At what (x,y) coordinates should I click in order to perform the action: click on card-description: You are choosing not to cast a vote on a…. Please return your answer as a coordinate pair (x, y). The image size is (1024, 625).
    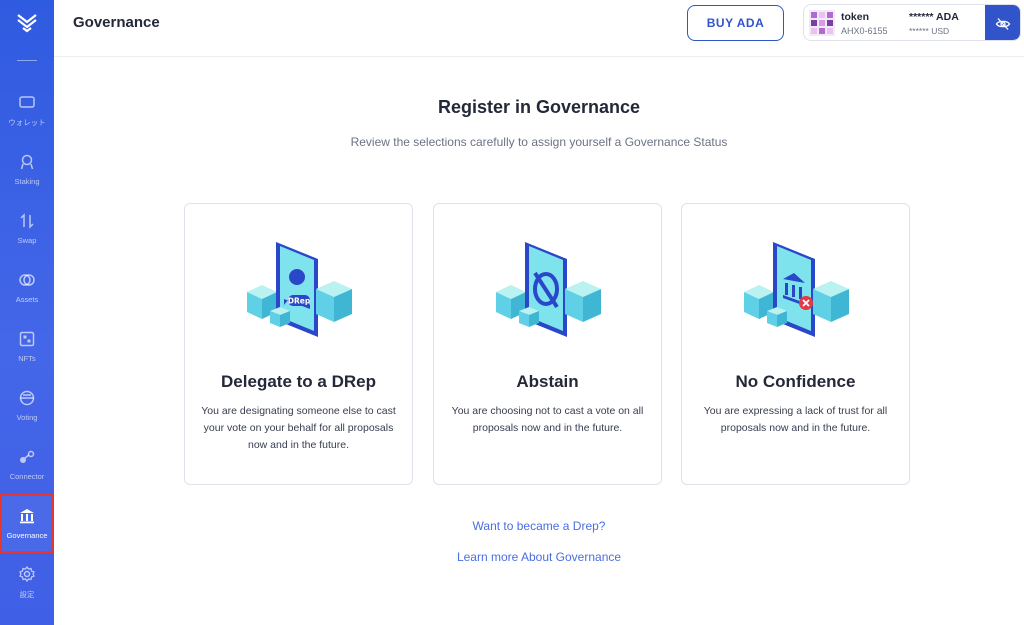
    Looking at the image, I should click on (547, 419).